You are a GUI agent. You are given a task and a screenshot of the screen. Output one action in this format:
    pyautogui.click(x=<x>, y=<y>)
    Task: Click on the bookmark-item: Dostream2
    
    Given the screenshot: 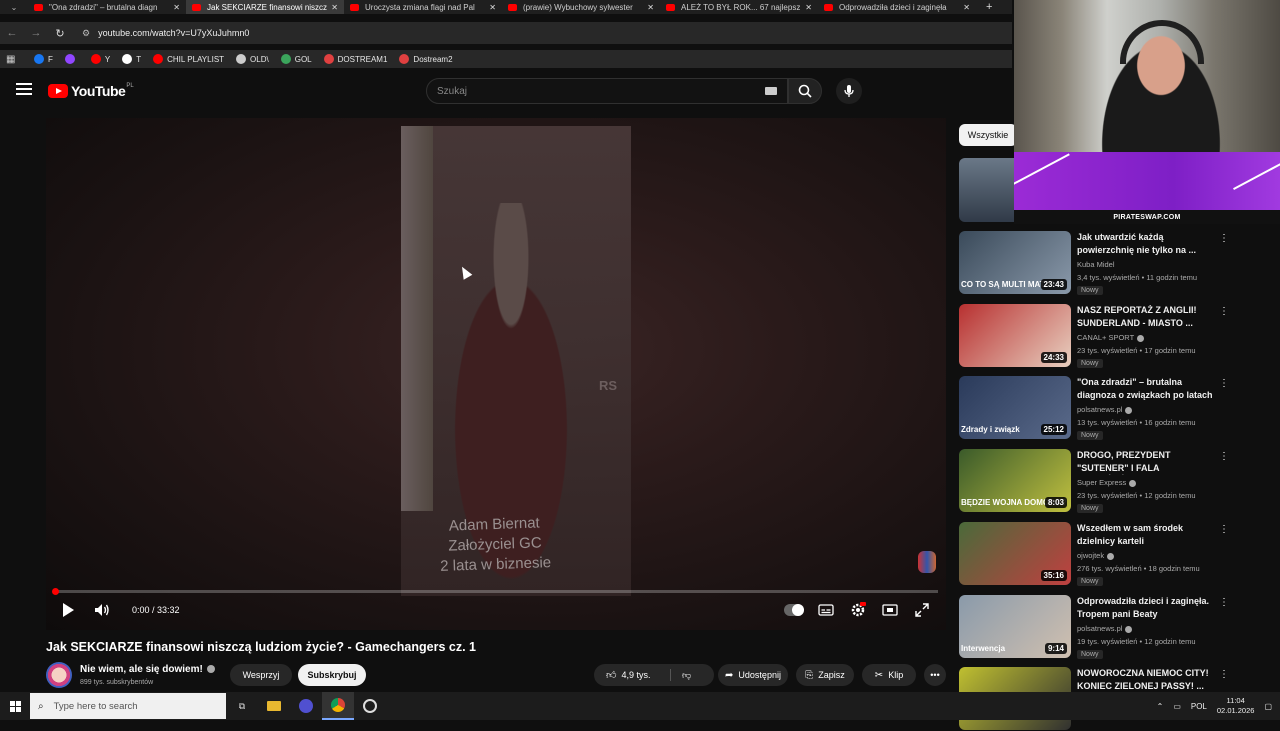 What is the action you would take?
    pyautogui.click(x=426, y=59)
    